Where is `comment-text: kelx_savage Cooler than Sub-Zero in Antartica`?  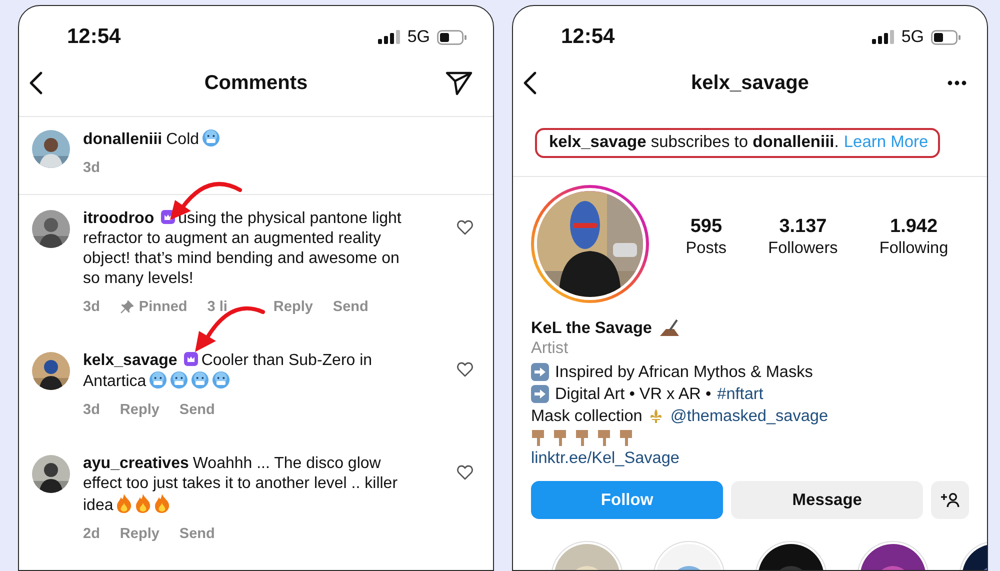 comment-text: kelx_savage Cooler than Sub-Zero in Antartica is located at coordinates (228, 371).